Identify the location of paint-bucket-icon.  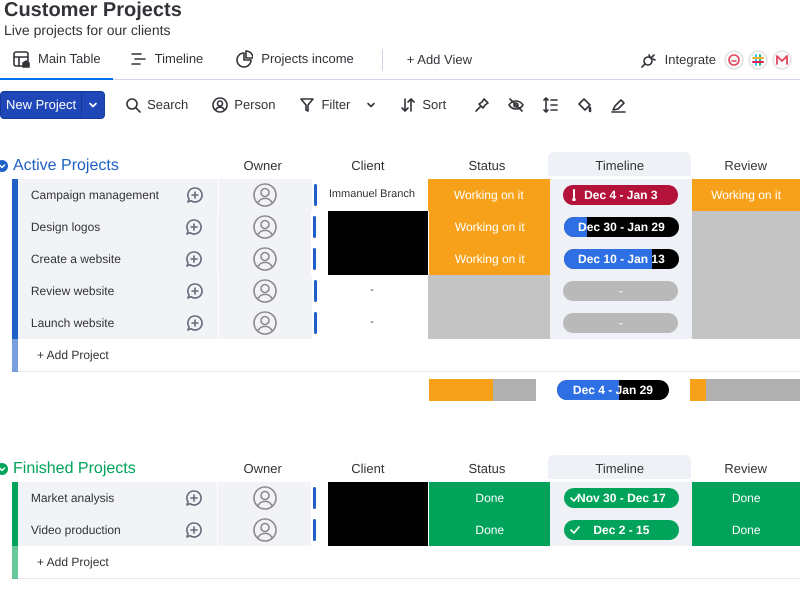
(584, 105).